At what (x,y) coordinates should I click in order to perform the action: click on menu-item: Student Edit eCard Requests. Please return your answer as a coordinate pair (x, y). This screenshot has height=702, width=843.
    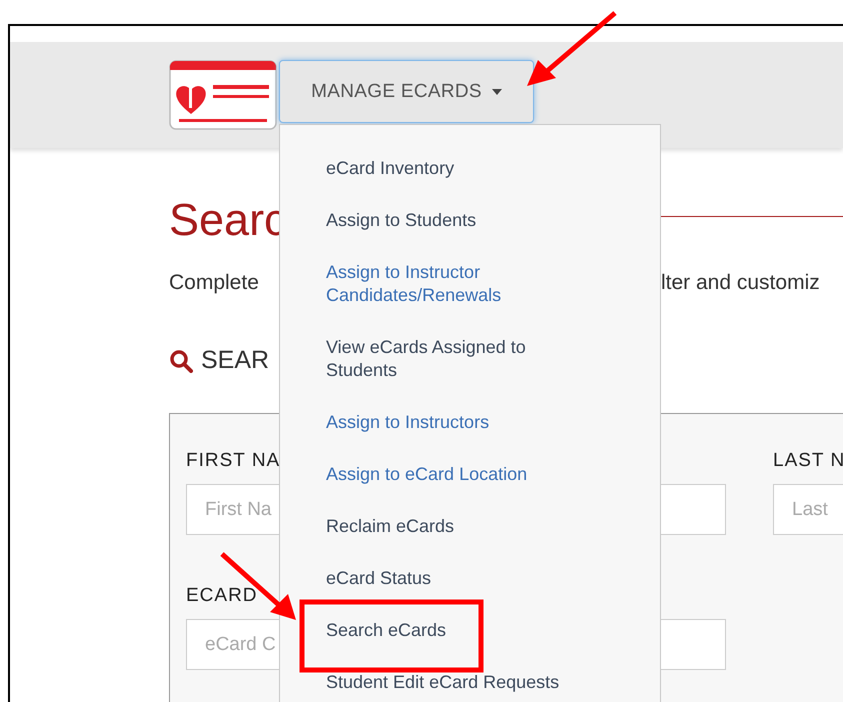
    Looking at the image, I should click on (451, 681).